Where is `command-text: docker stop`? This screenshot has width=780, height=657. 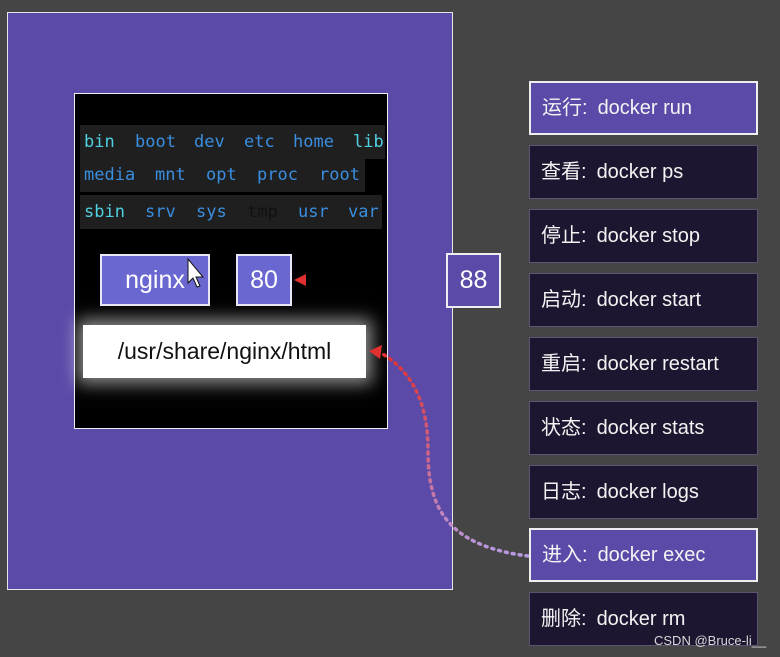
command-text: docker stop is located at coordinates (648, 236).